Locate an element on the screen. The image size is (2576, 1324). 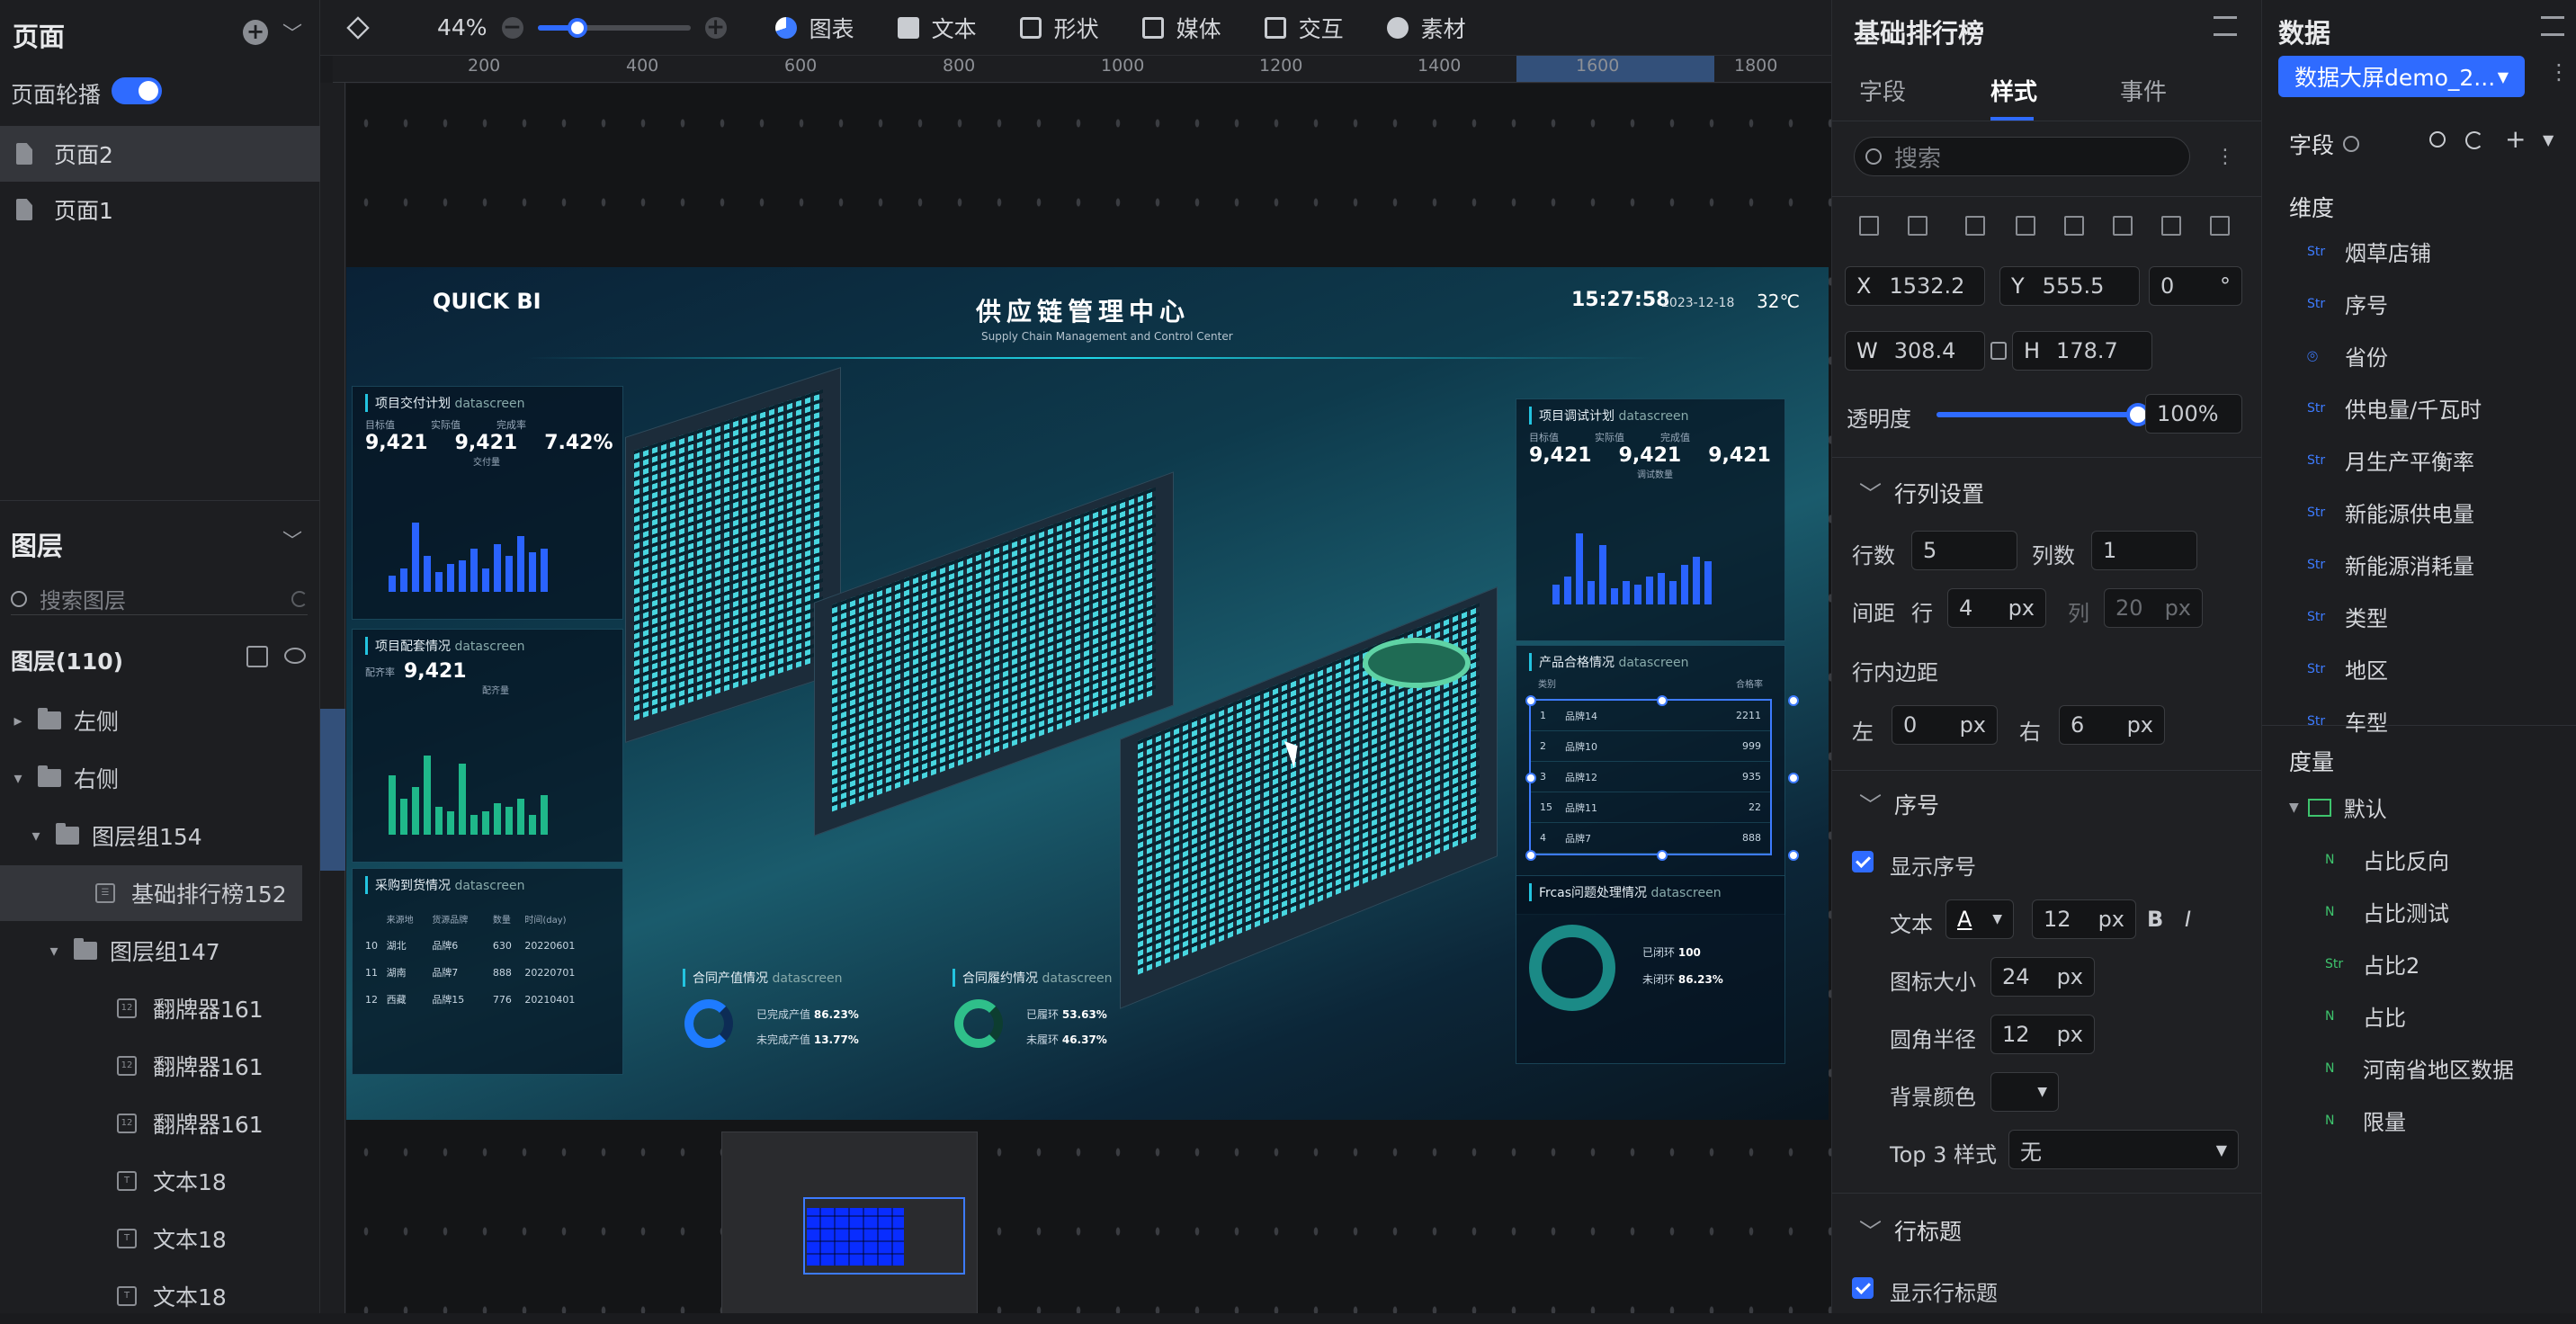
card-supply-match: 项目配套情况 datascreen 配齐率 9,421 配齐量 is located at coordinates (487, 746).